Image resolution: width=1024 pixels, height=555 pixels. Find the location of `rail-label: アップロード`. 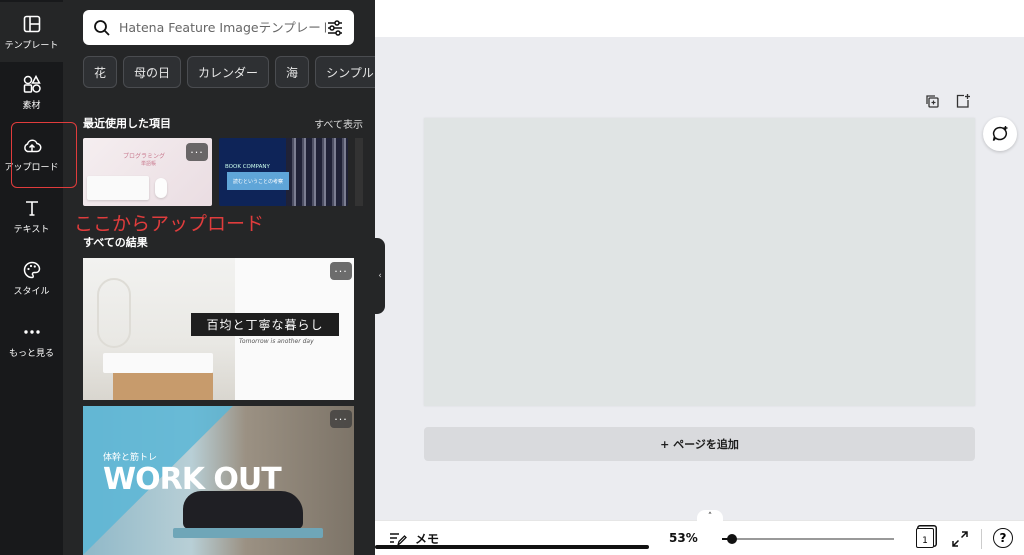

rail-label: アップロード is located at coordinates (31, 167).